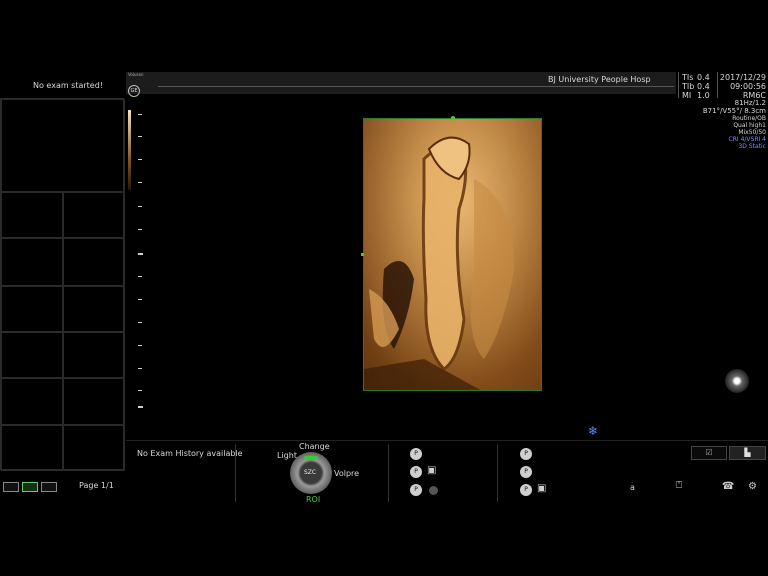  Describe the element at coordinates (49, 487) in the screenshot. I see `layout-list-button` at that location.